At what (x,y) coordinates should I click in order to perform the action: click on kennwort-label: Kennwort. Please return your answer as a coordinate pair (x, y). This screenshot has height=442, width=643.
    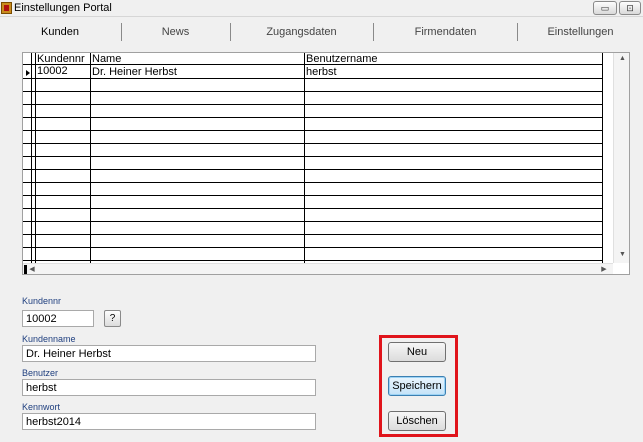
    Looking at the image, I should click on (41, 407).